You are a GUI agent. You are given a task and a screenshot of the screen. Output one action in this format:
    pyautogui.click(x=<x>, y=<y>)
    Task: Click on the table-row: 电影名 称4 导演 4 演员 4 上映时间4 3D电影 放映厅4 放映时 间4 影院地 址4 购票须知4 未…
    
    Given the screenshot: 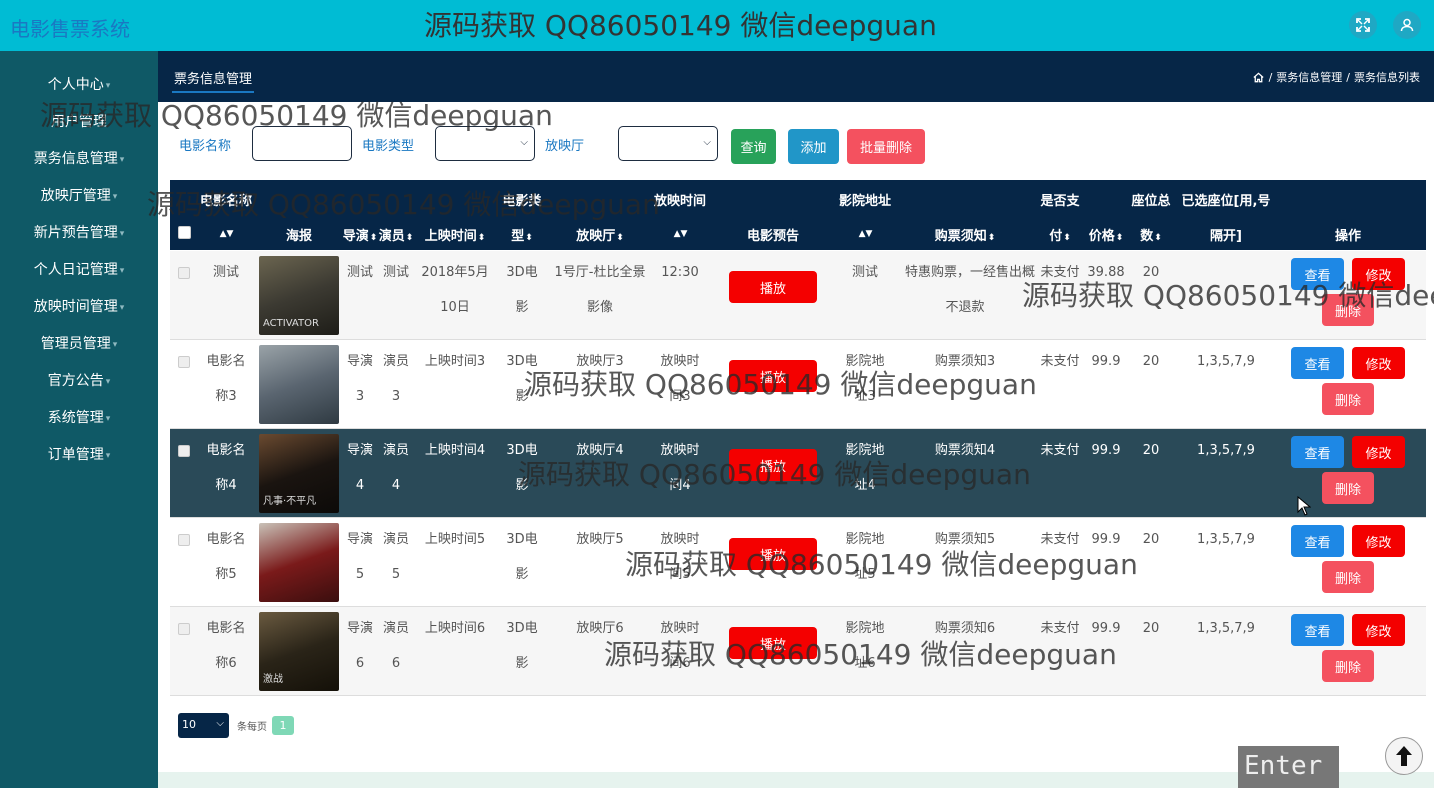 What is the action you would take?
    pyautogui.click(x=798, y=473)
    